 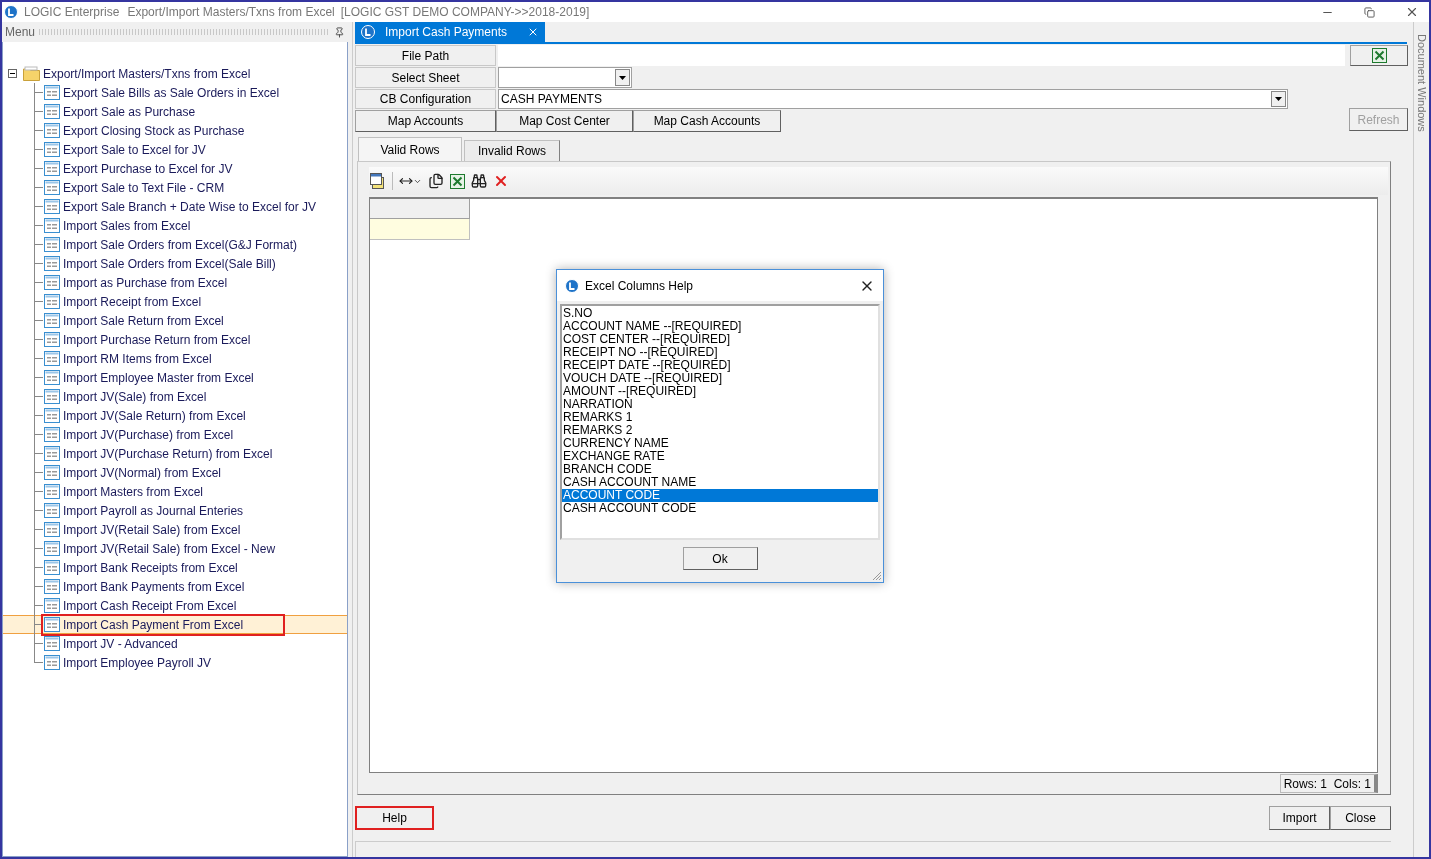 I want to click on tree-item: Export Sale Bills as Sale Orders in Excel, so click(x=181, y=92).